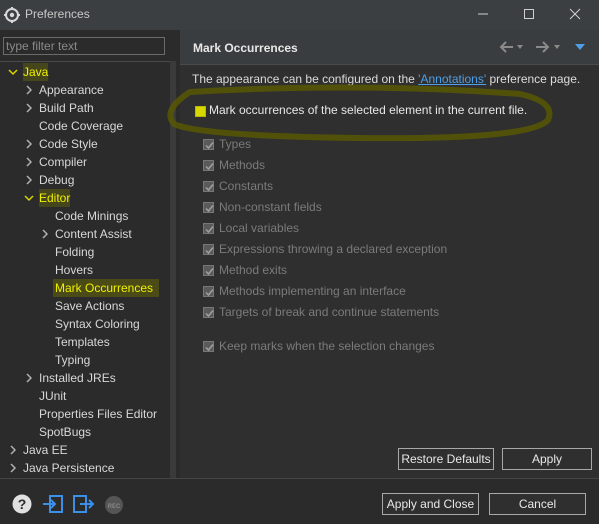 The height and width of the screenshot is (524, 599). What do you see at coordinates (529, 14) in the screenshot?
I see `maximize-button` at bounding box center [529, 14].